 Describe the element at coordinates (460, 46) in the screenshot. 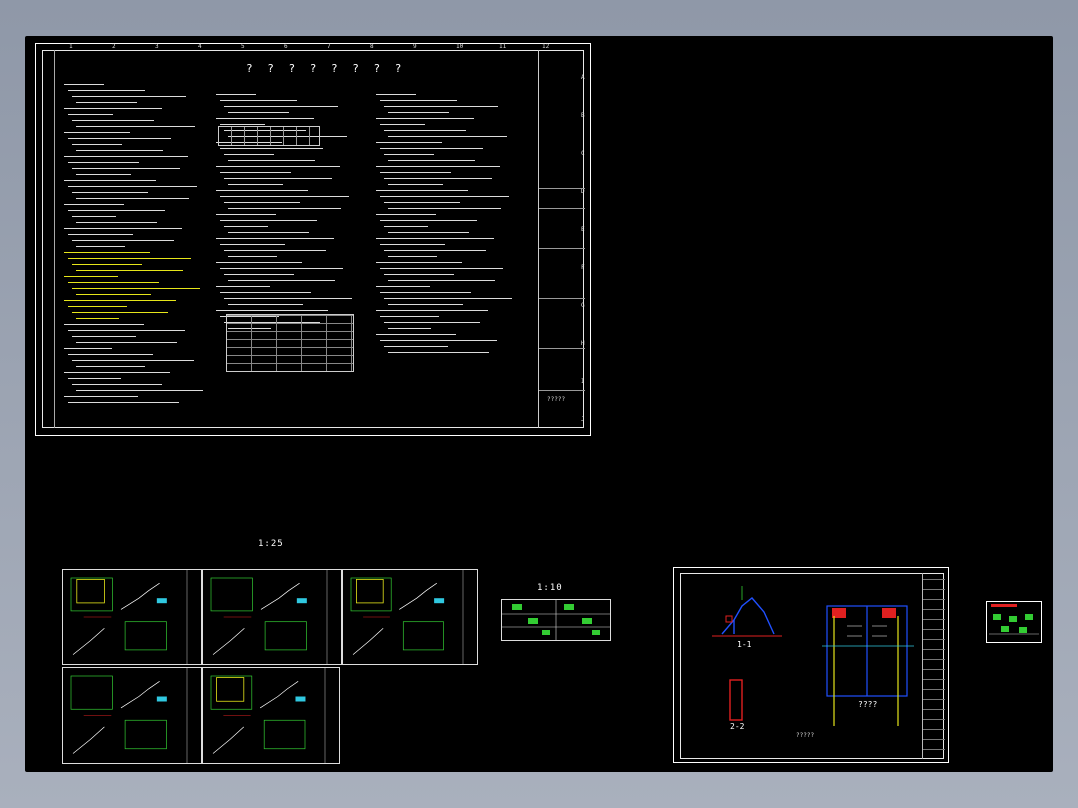

I see `column-number: 10` at that location.